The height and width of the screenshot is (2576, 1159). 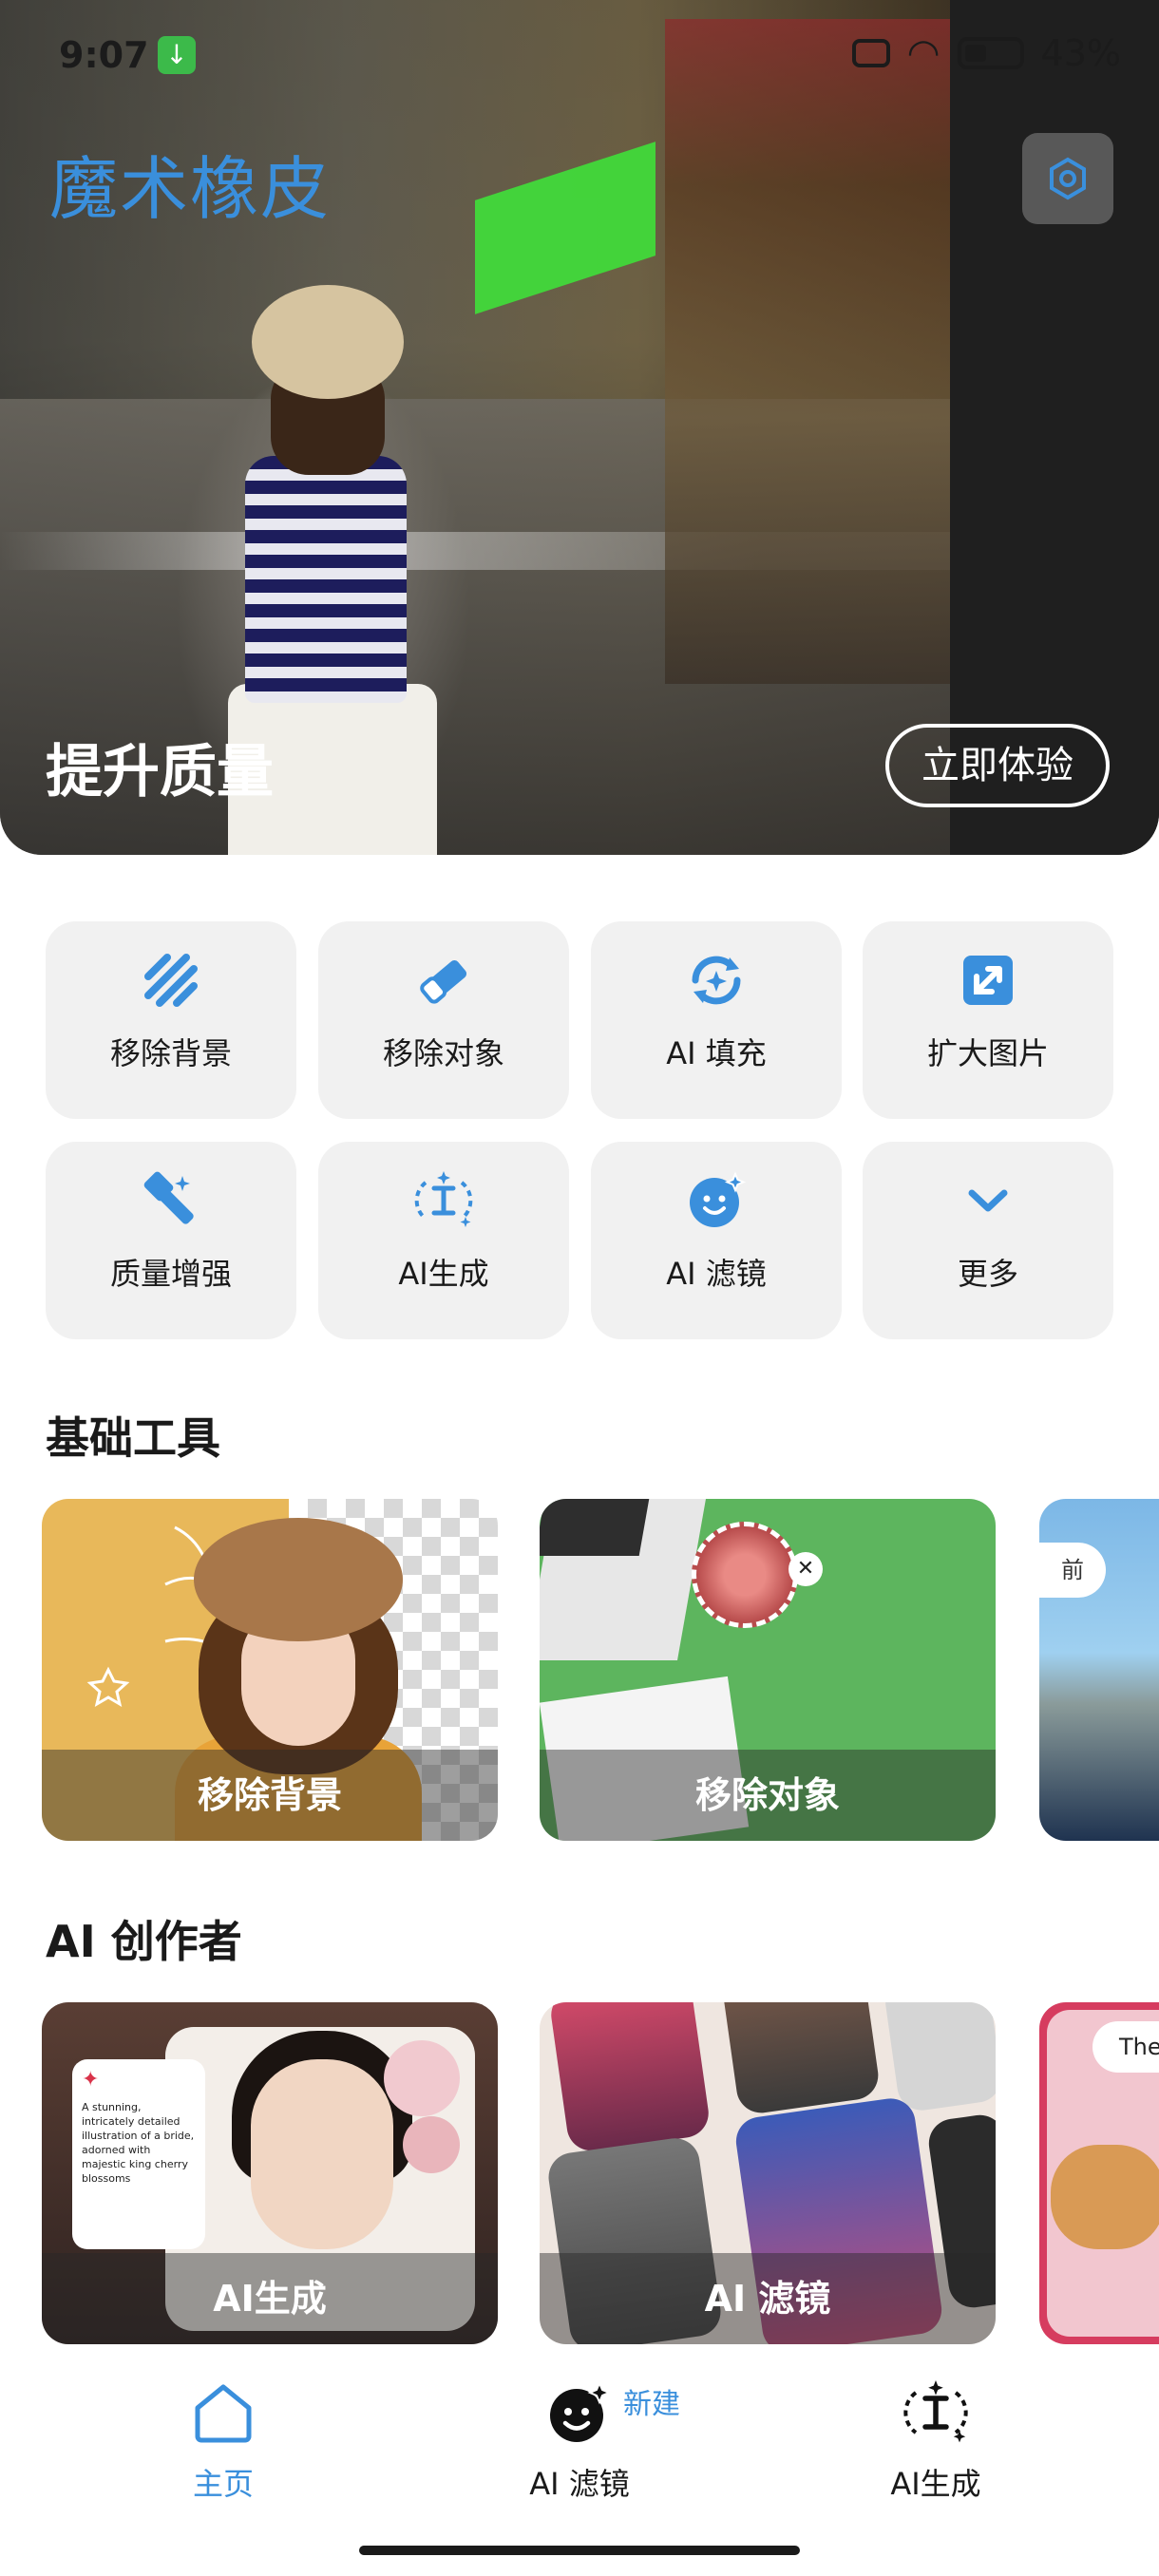 I want to click on nav-home: 主页, so click(x=223, y=2439).